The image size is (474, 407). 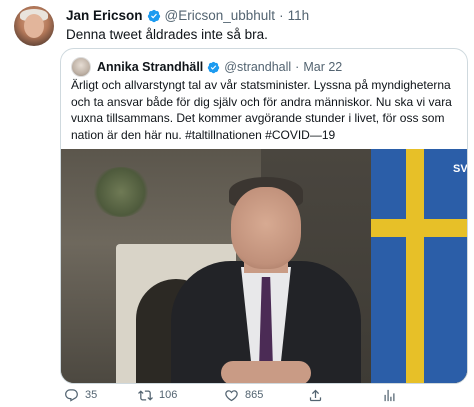 What do you see at coordinates (81, 67) in the screenshot?
I see `quoted-author-avatar` at bounding box center [81, 67].